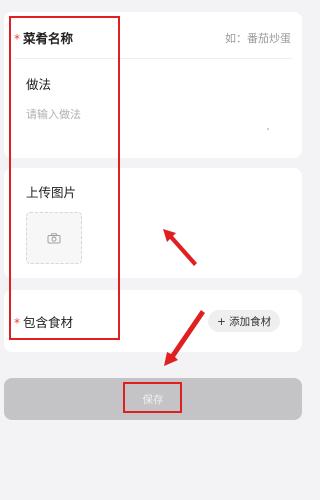 This screenshot has height=500, width=320. Describe the element at coordinates (244, 321) in the screenshot. I see `add-ingredient-button: + 添加食材` at that location.